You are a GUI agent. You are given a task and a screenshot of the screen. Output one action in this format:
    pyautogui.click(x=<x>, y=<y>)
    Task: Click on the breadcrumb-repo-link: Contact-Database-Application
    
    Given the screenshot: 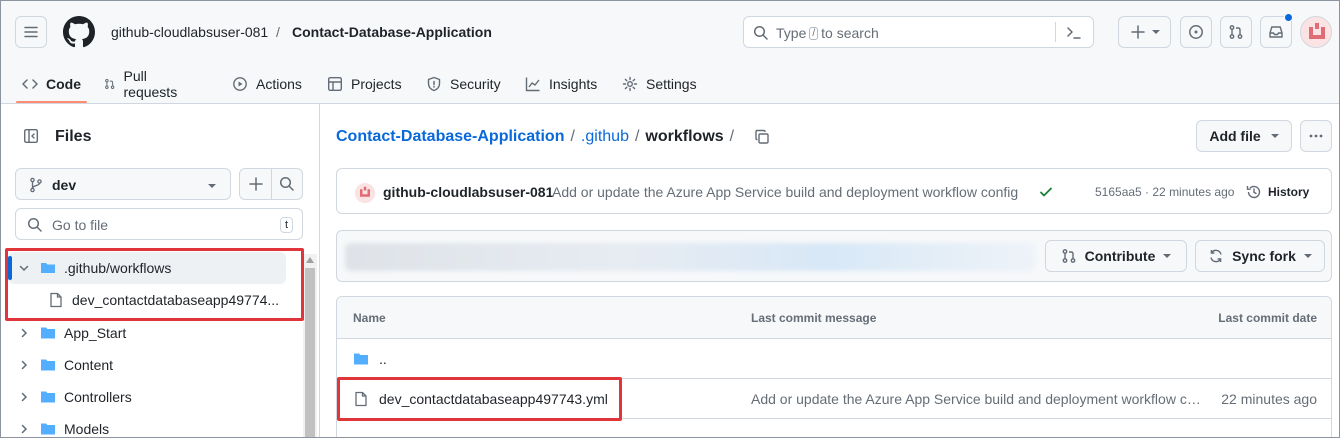 What is the action you would take?
    pyautogui.click(x=450, y=137)
    